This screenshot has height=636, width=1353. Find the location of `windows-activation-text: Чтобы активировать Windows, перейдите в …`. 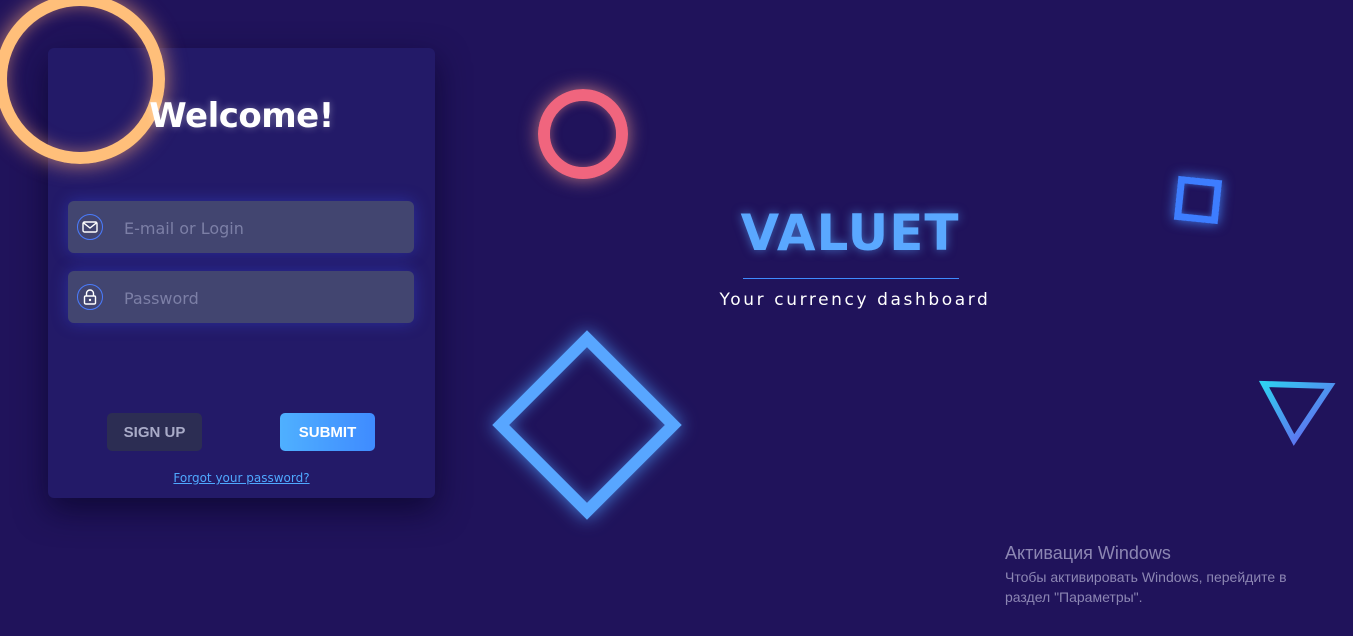

windows-activation-text: Чтобы активировать Windows, перейдите в … is located at coordinates (1165, 587).